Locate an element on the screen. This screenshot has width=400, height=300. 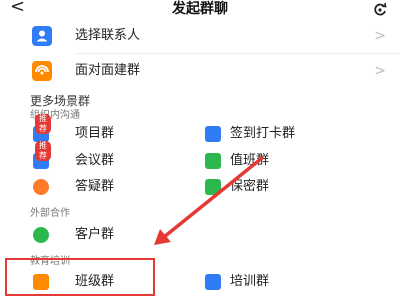
scene-item-label: 签到打卡群 is located at coordinates (263, 133).